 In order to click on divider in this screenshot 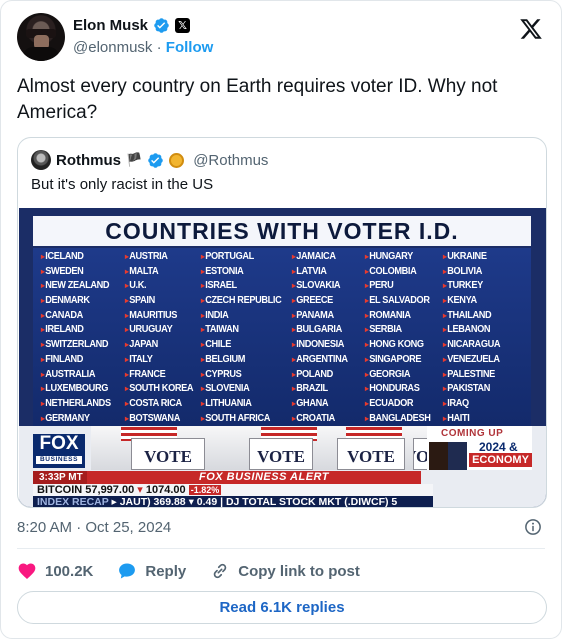, I will do `click(281, 548)`.